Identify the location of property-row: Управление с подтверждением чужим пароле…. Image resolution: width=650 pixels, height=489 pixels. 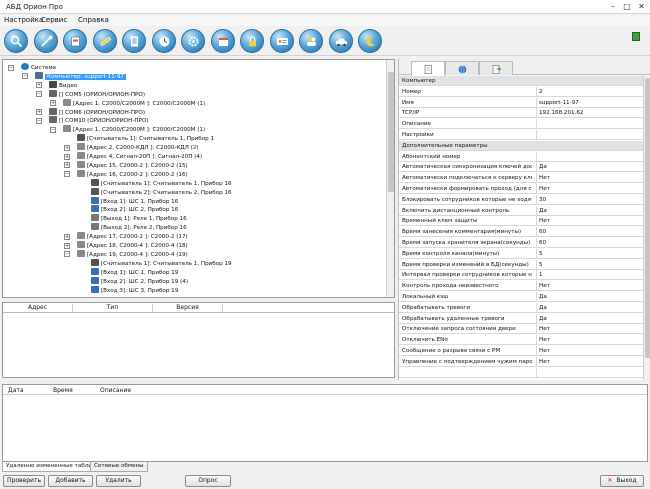
(521, 361).